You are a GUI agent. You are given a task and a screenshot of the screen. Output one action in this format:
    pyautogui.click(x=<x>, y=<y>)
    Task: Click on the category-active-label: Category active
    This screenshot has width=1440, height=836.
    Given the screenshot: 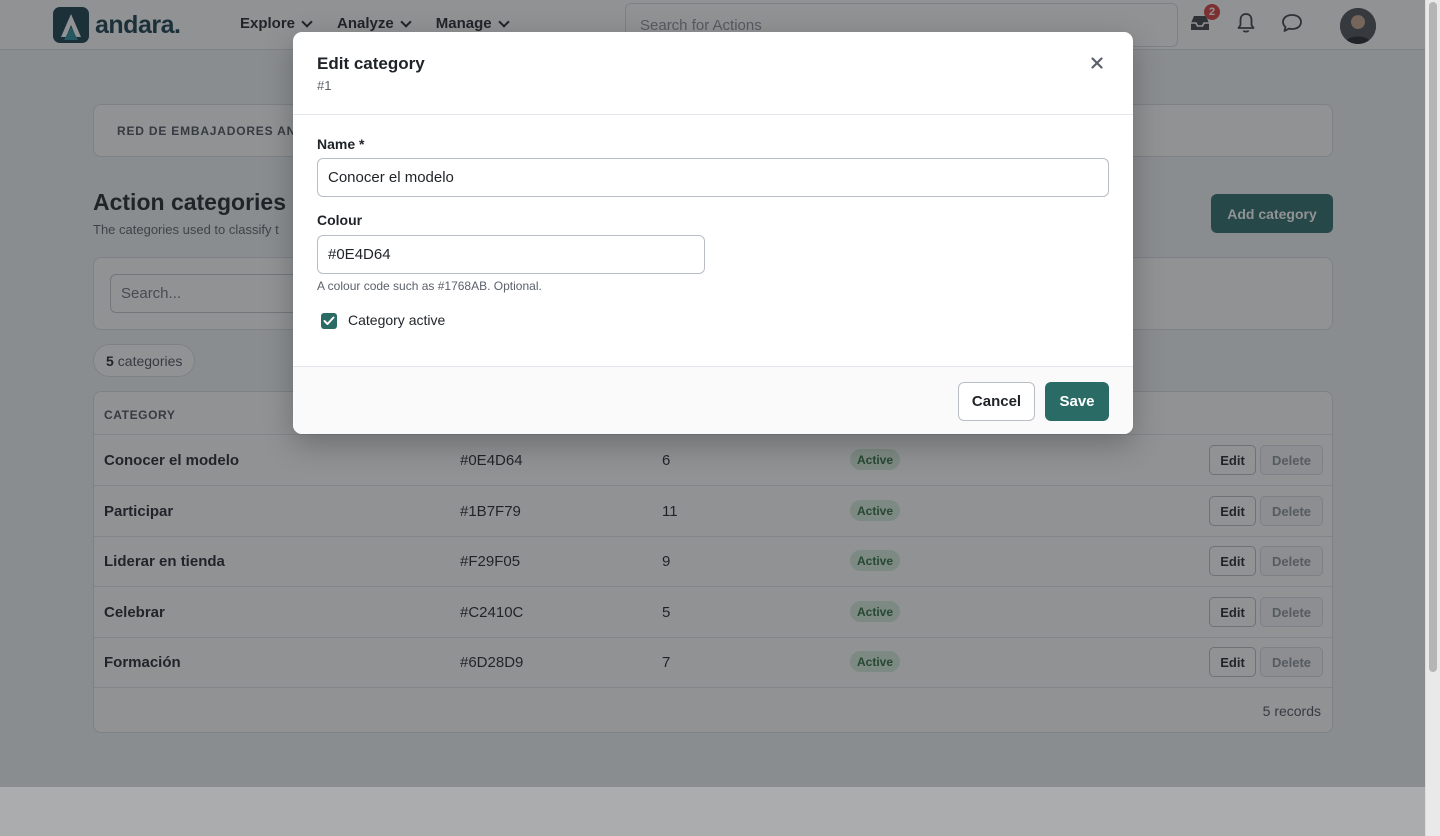 What is the action you would take?
    pyautogui.click(x=396, y=320)
    